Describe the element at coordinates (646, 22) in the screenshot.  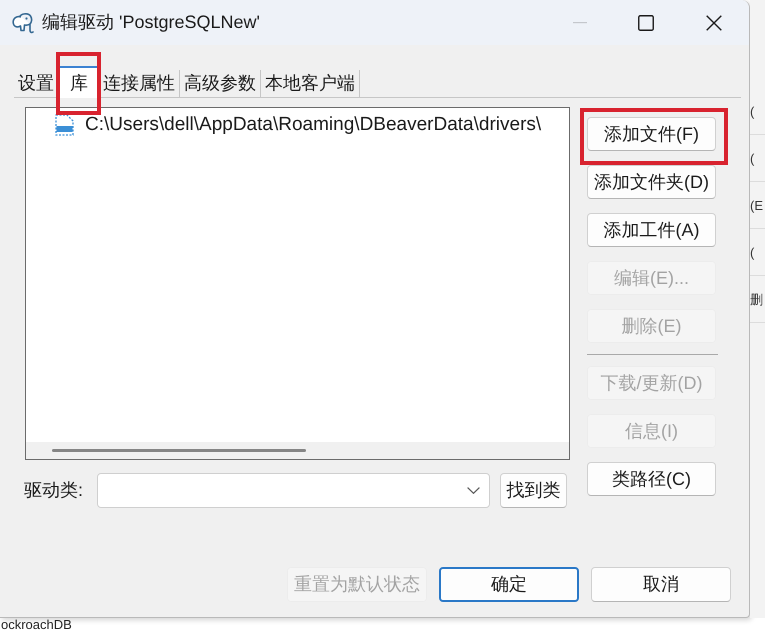
I see `maximize-icon` at that location.